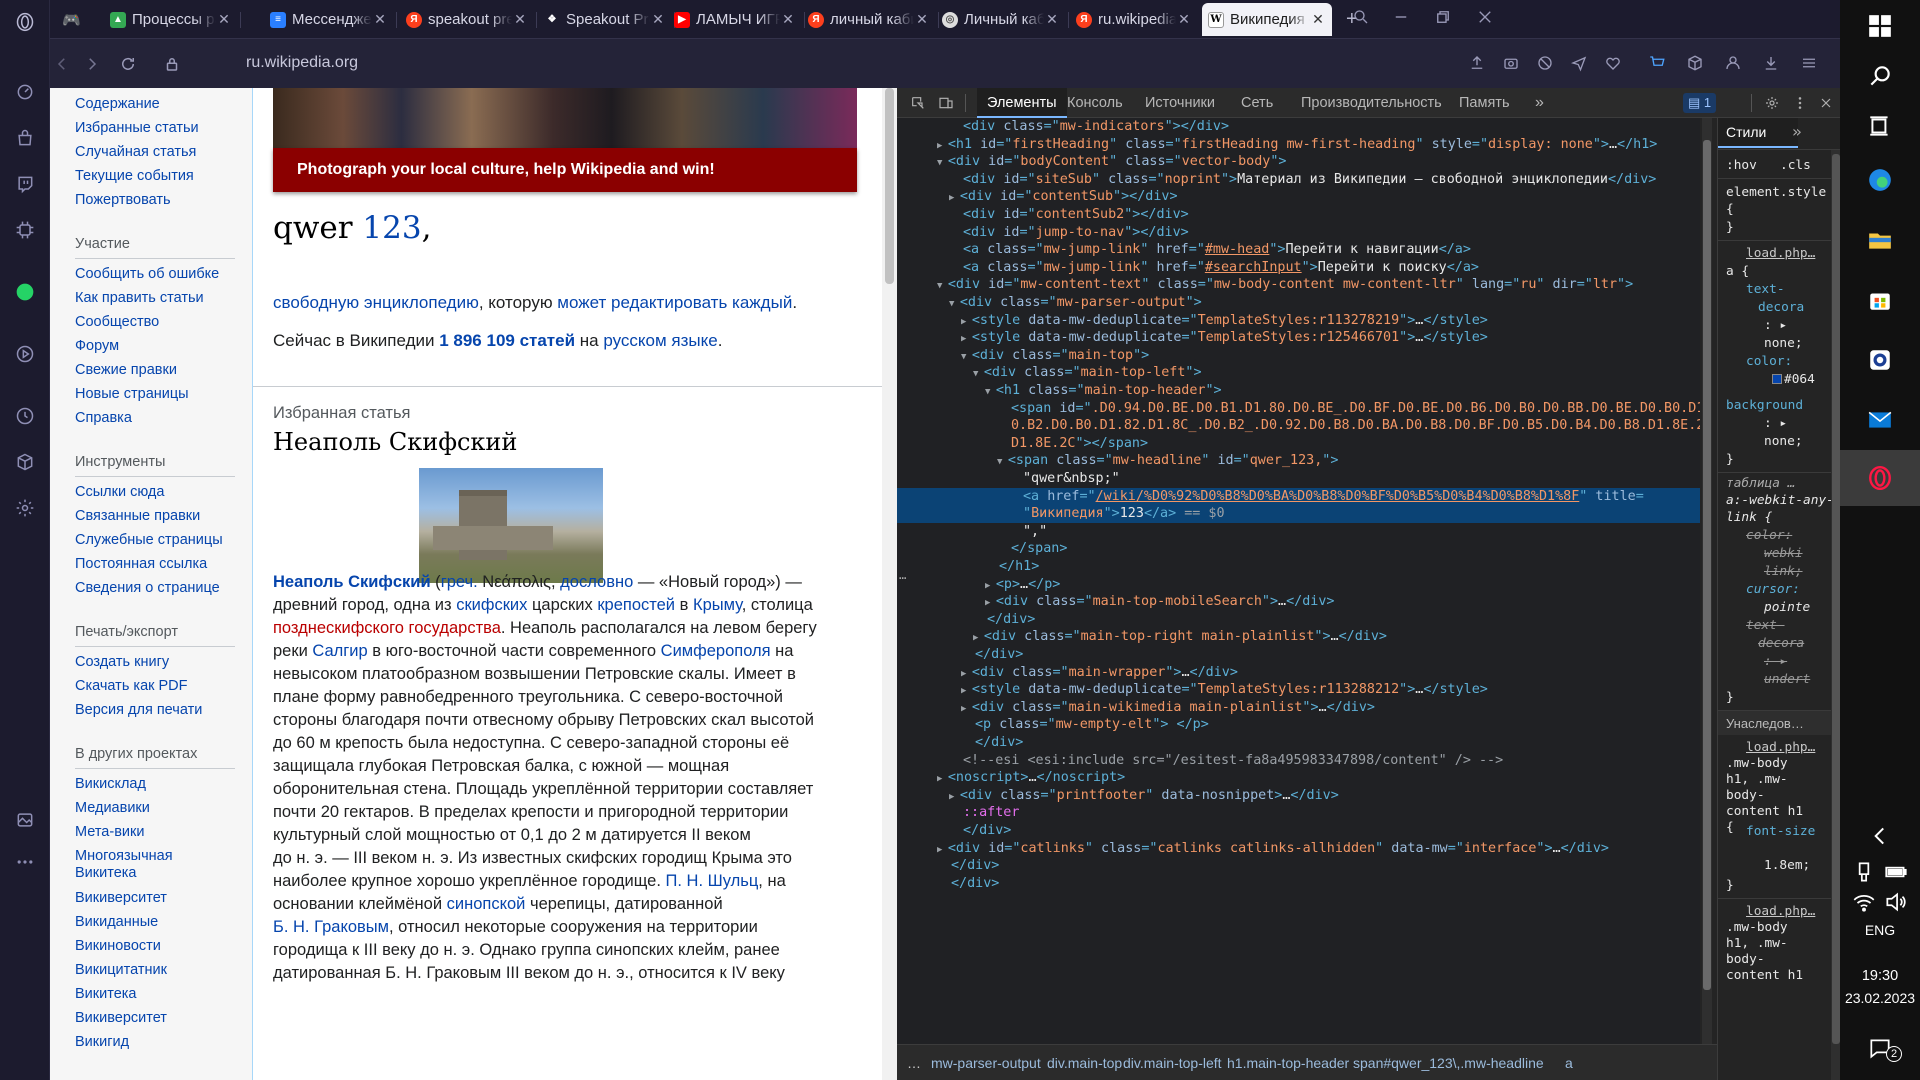  Describe the element at coordinates (1880, 420) in the screenshot. I see `mail-icon` at that location.